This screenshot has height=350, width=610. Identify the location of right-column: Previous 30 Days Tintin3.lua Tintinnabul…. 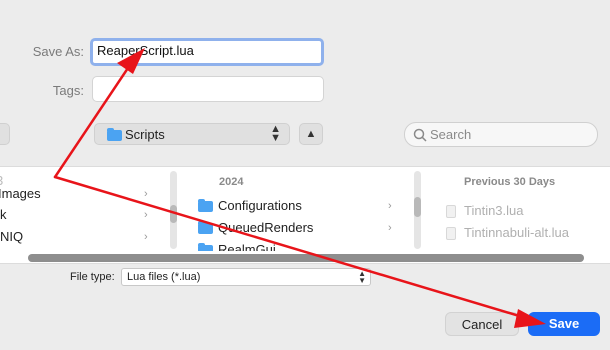
(518, 209).